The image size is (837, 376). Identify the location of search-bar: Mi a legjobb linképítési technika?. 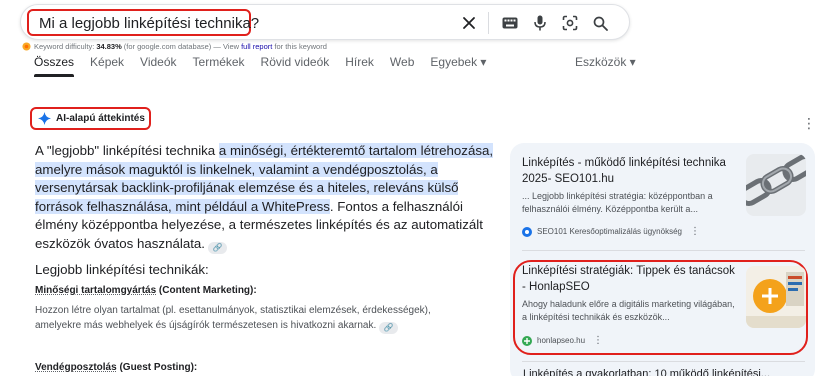
(325, 22).